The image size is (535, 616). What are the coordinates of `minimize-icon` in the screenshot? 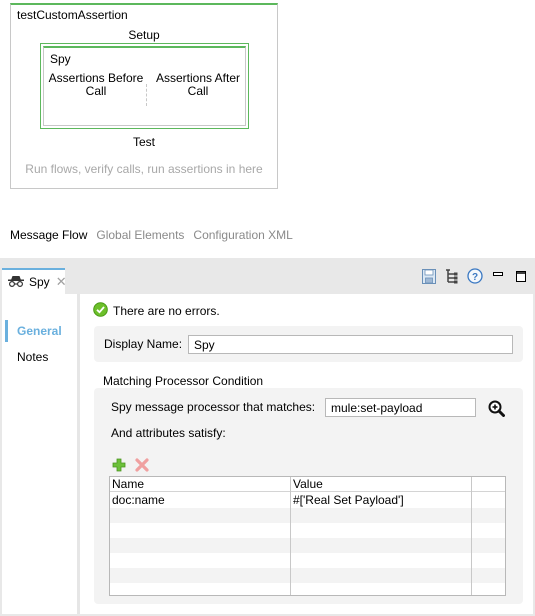 It's located at (498, 276).